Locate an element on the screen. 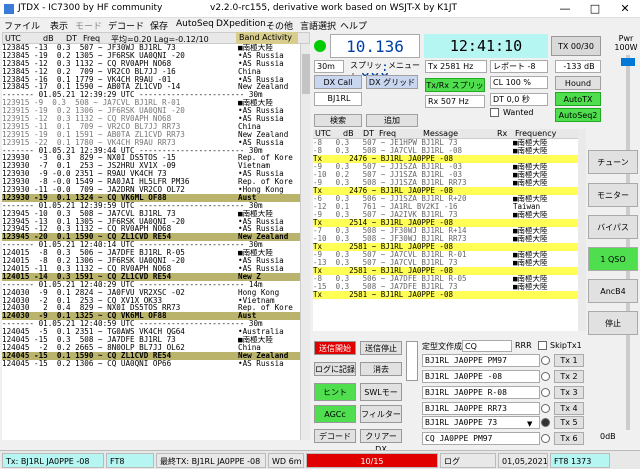  menu-help: ヘルプ is located at coordinates (353, 25).